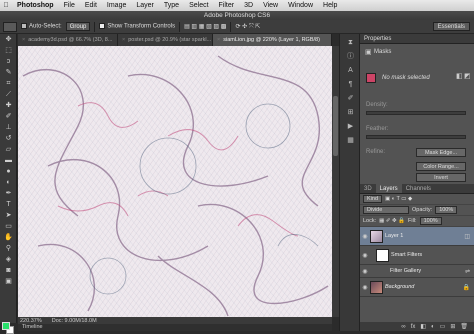 This screenshot has width=474, height=334. Describe the element at coordinates (116, 5) in the screenshot. I see `menu-image: Image` at that location.